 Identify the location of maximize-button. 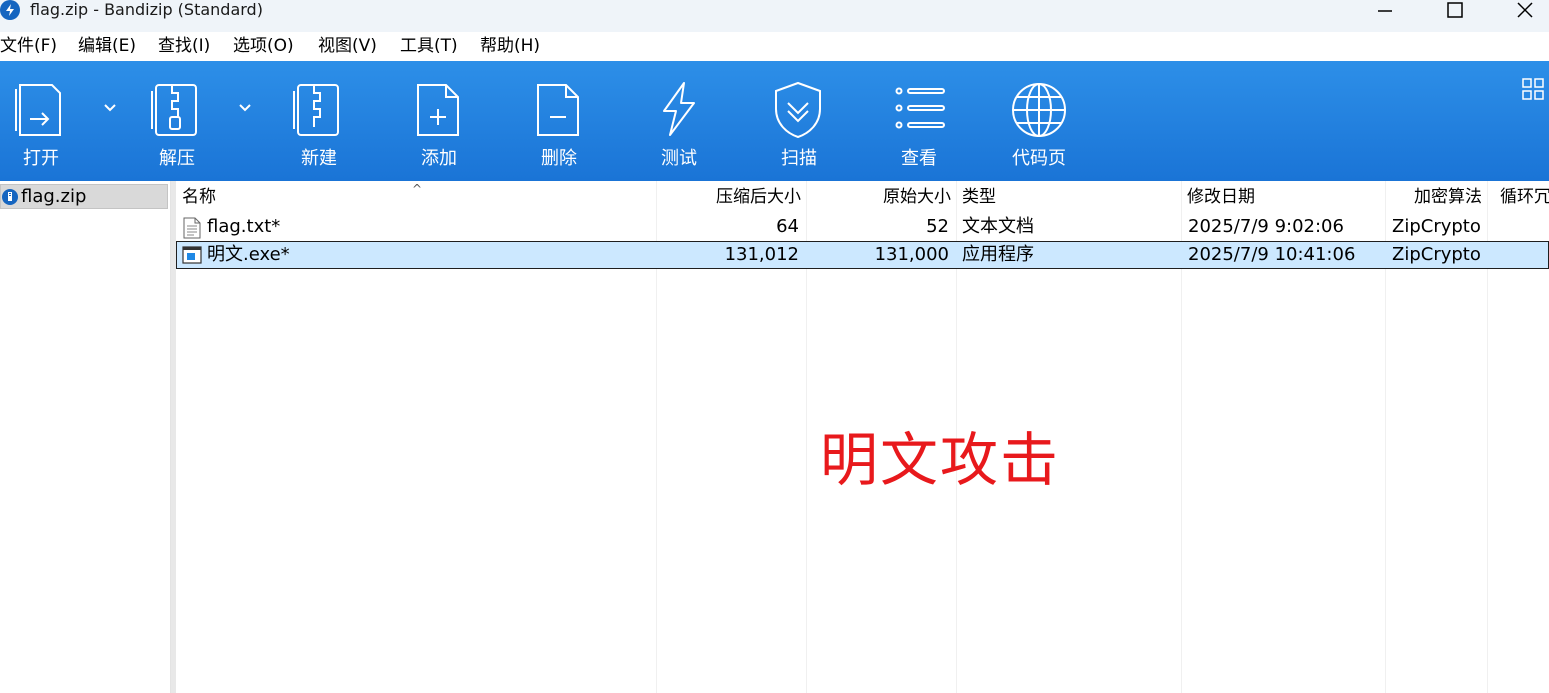
(1455, 14).